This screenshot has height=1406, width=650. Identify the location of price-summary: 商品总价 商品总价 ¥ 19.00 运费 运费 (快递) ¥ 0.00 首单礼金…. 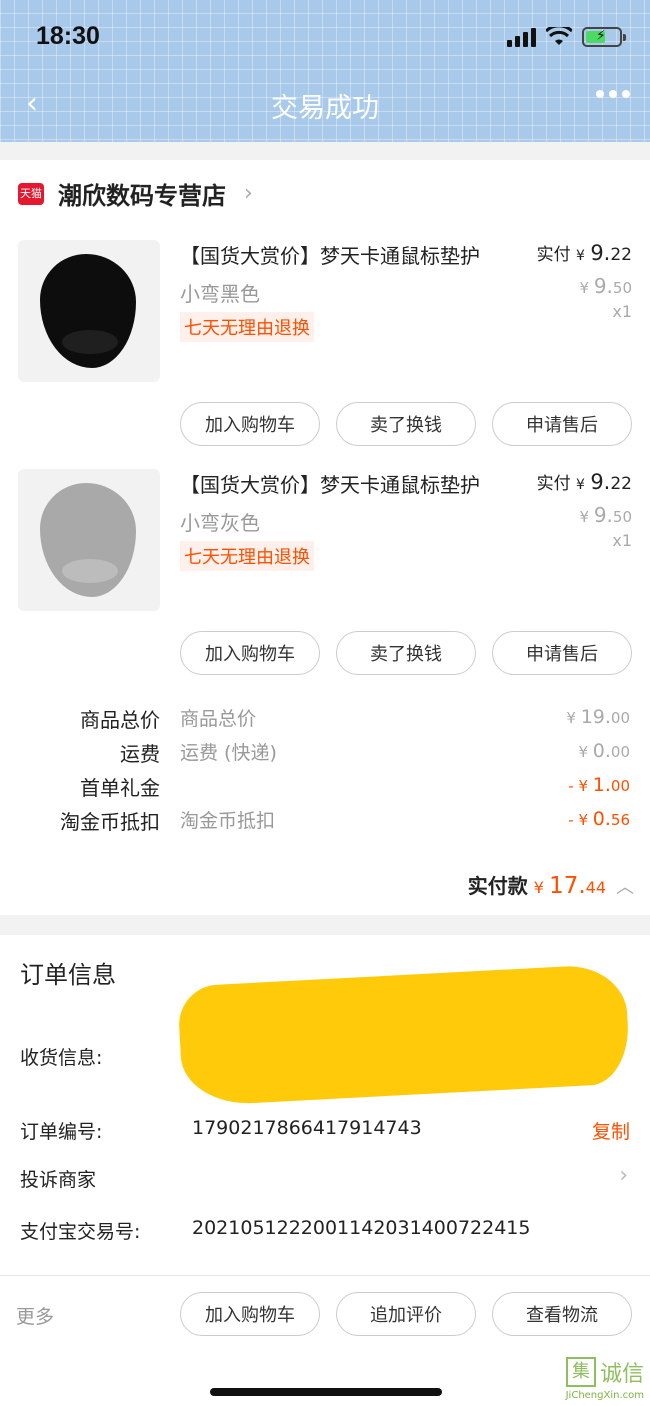
(325, 768).